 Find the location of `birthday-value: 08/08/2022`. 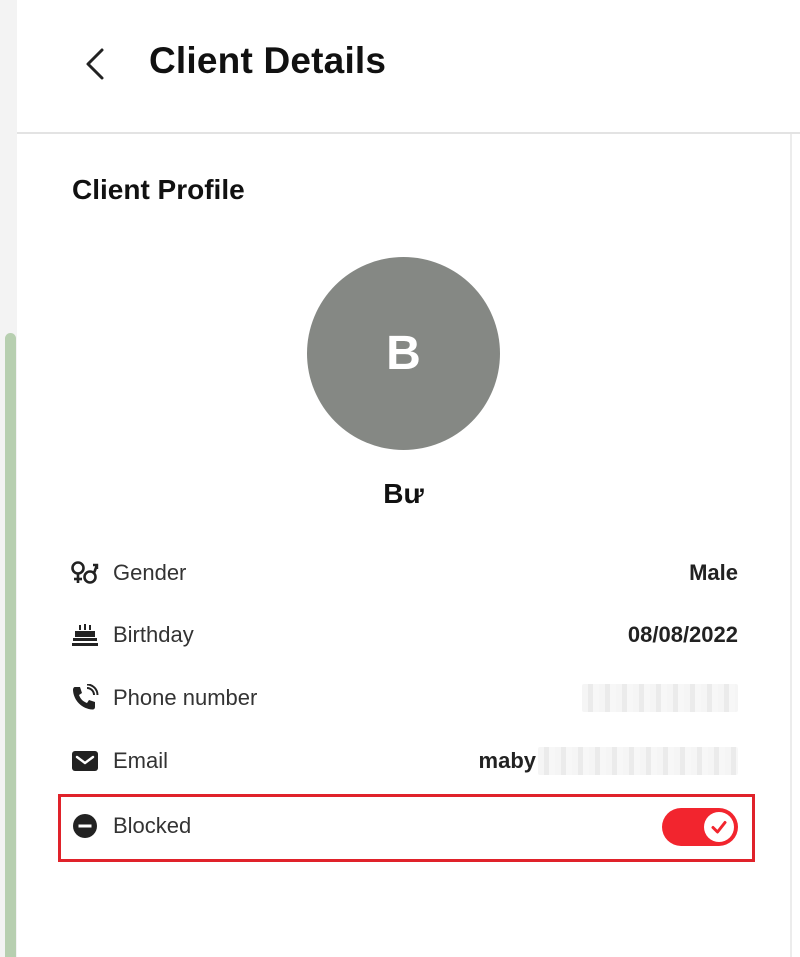

birthday-value: 08/08/2022 is located at coordinates (682, 634).